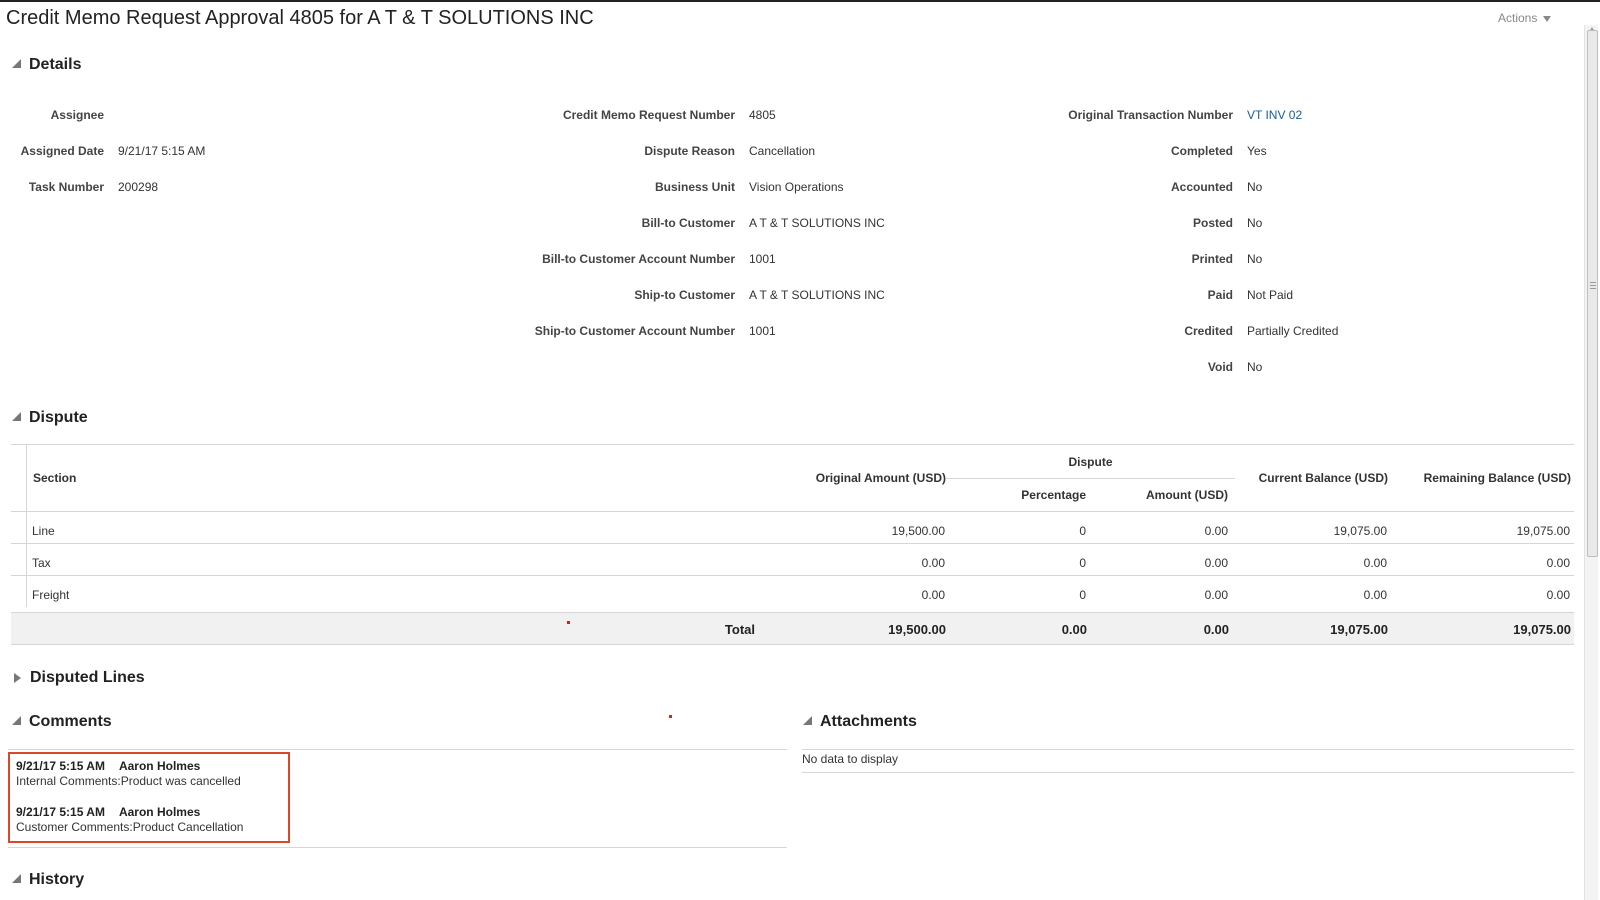 The image size is (1600, 900). What do you see at coordinates (1150, 115) in the screenshot?
I see `original-transaction-number-label: Original Transaction Number` at bounding box center [1150, 115].